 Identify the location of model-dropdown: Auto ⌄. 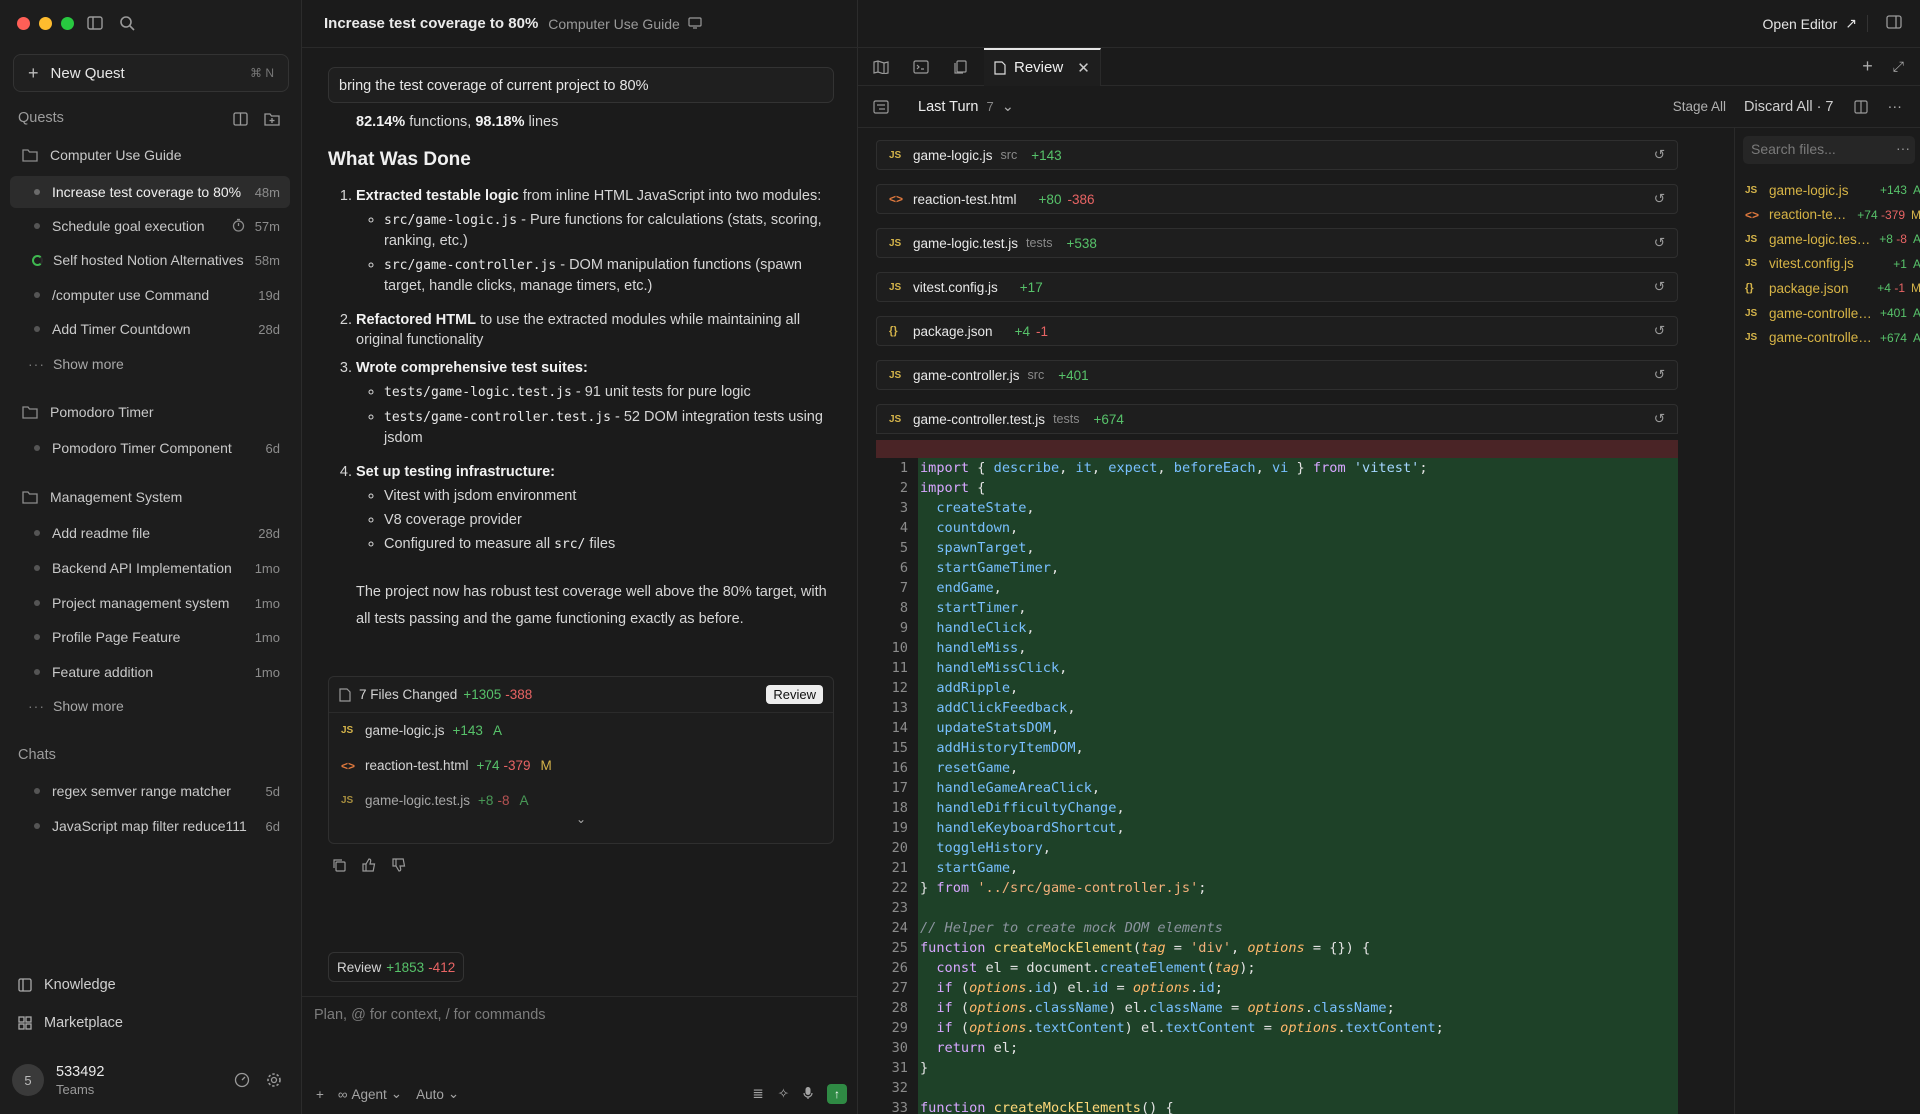
(437, 1094).